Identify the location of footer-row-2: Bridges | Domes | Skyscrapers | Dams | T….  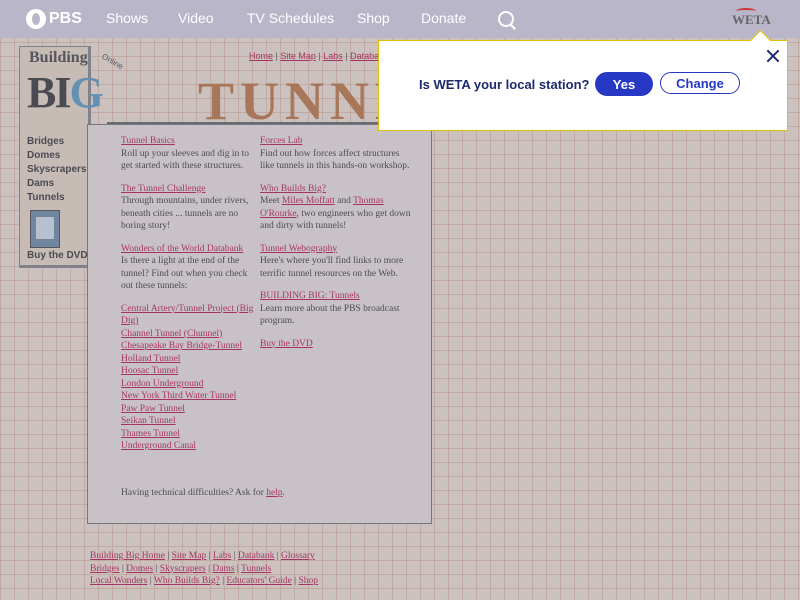
(181, 568).